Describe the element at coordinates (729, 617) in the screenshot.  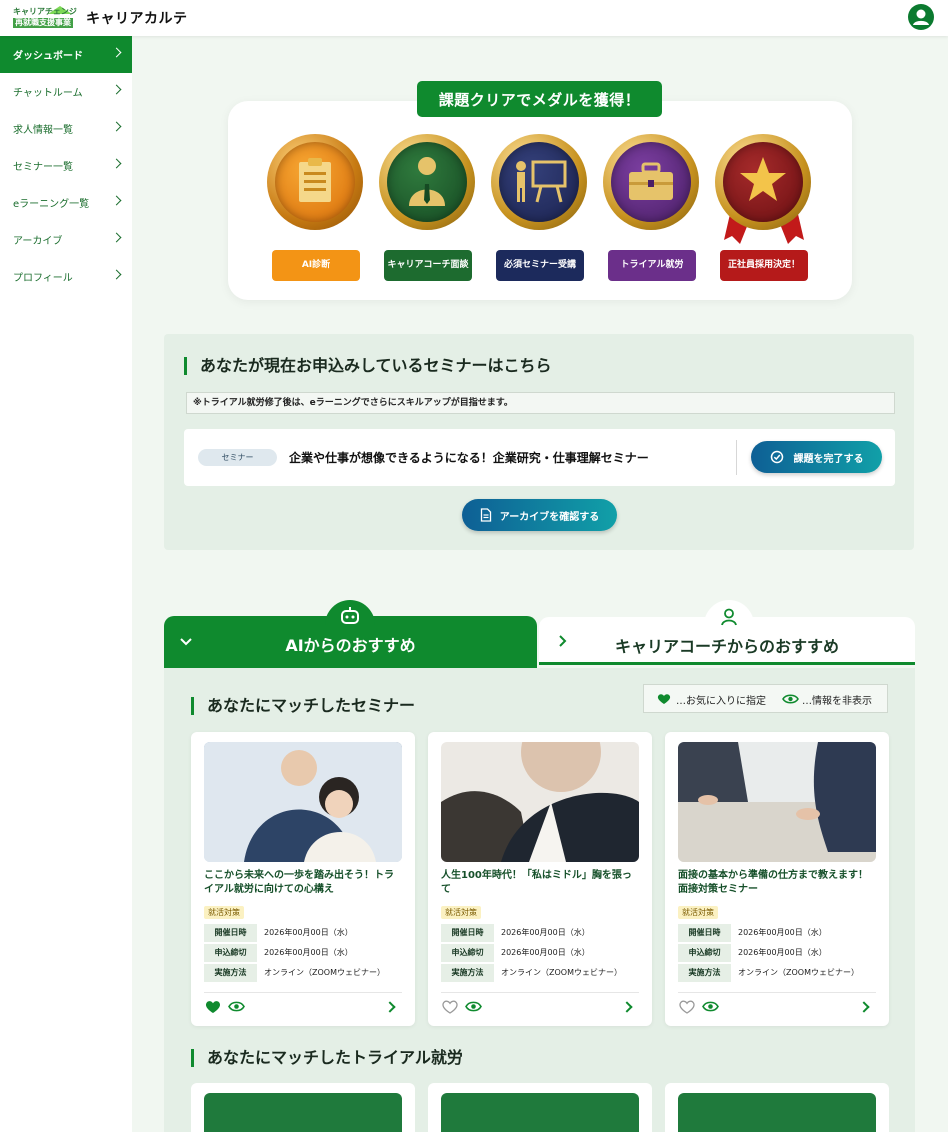
I see `person-icon` at that location.